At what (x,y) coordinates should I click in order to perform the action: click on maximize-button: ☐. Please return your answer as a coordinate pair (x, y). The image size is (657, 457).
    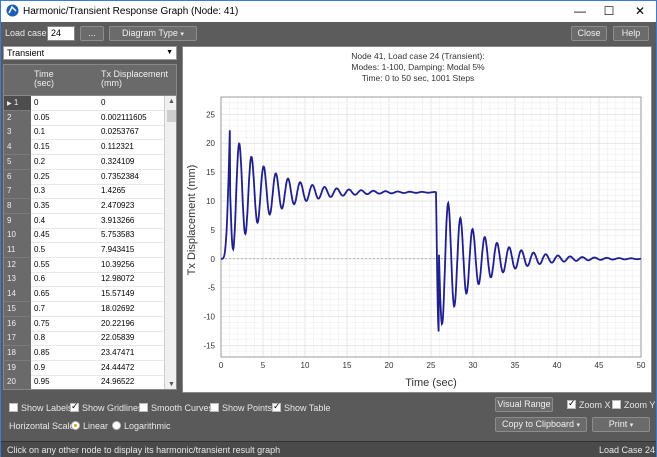
    Looking at the image, I should click on (609, 11).